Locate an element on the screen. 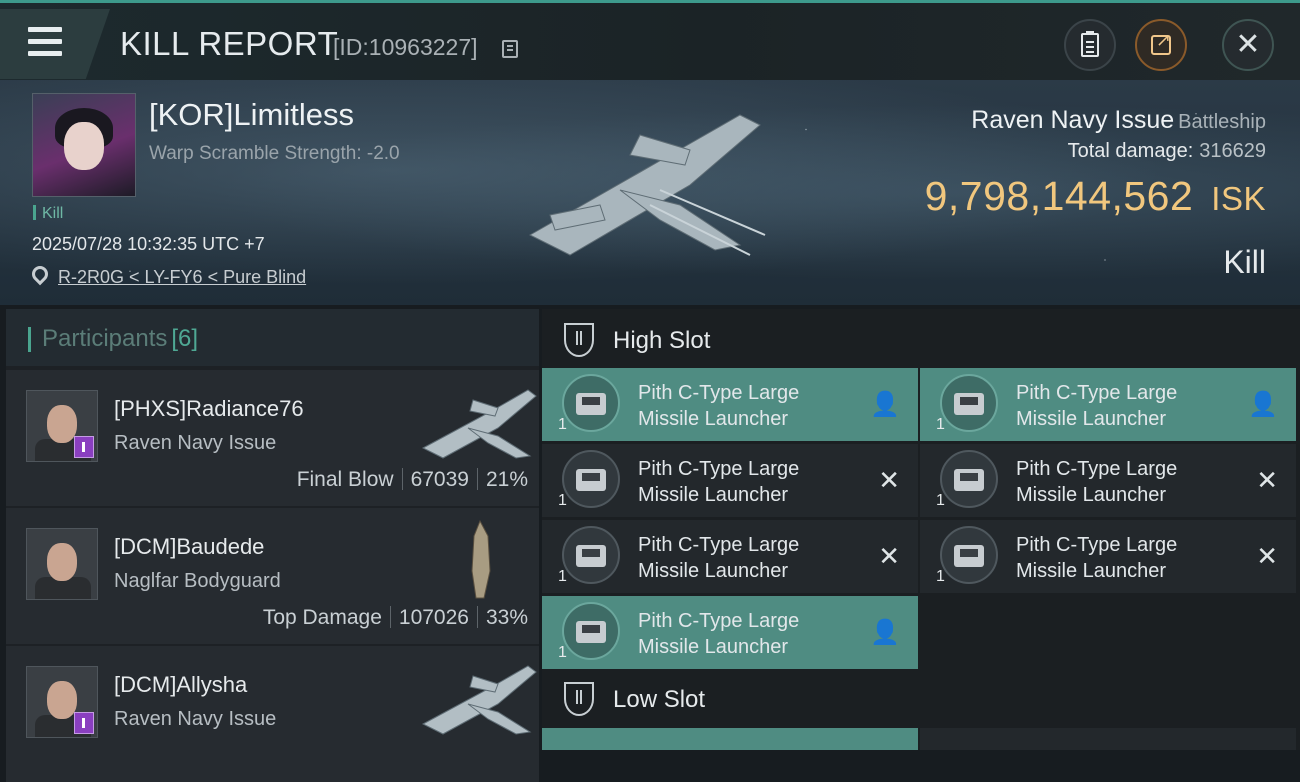 The image size is (1300, 782). avatar-face is located at coordinates (84, 146).